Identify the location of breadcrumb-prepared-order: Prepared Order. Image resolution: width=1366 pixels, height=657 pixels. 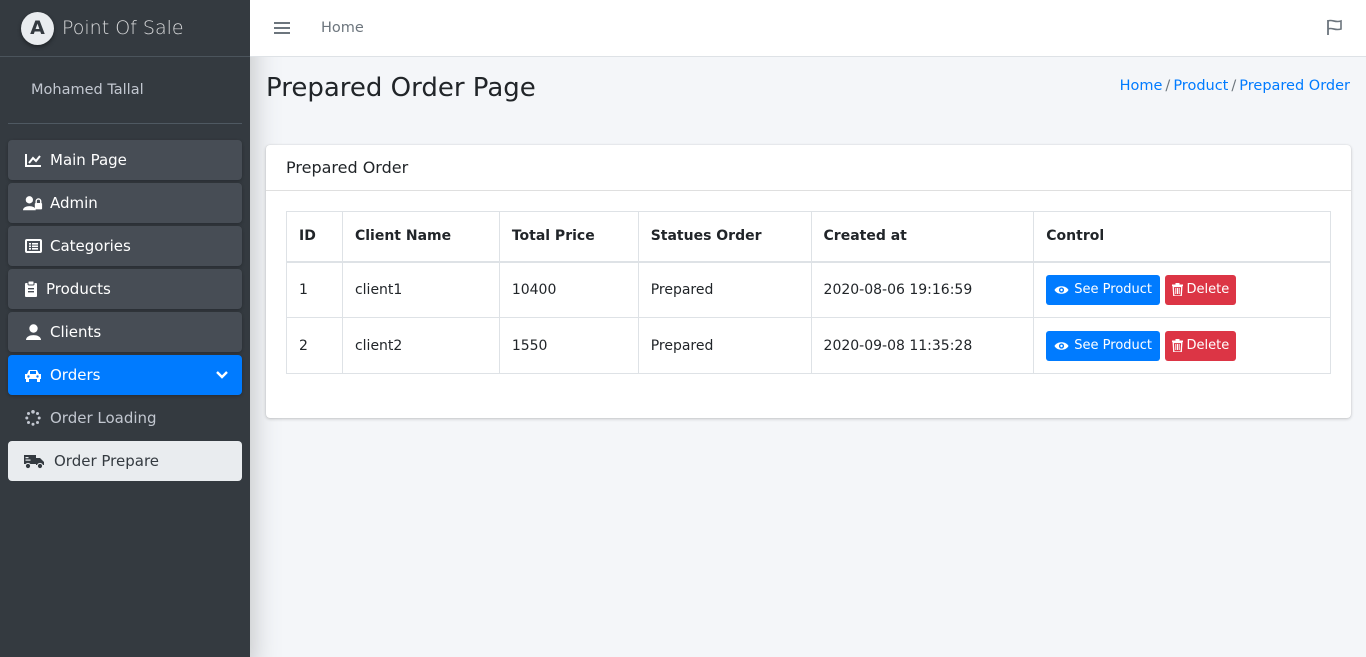
(1294, 86).